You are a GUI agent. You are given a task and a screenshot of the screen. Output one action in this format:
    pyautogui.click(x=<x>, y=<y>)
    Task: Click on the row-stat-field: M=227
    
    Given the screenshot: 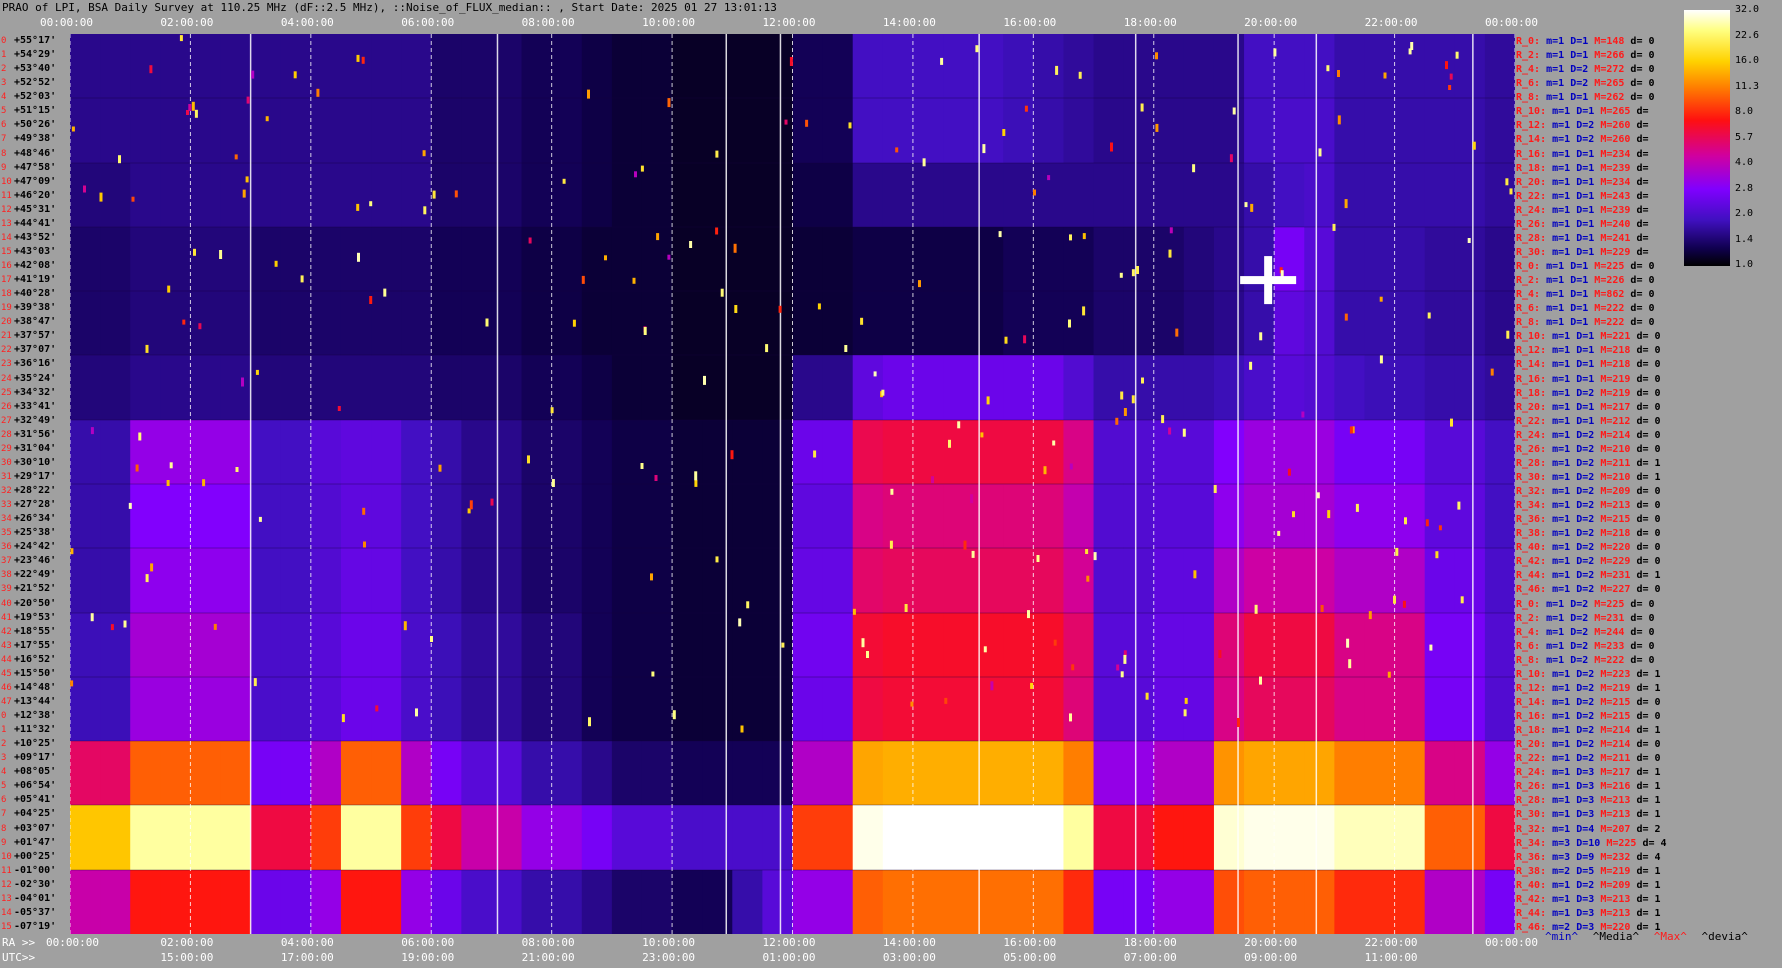 What is the action you would take?
    pyautogui.click(x=1618, y=590)
    